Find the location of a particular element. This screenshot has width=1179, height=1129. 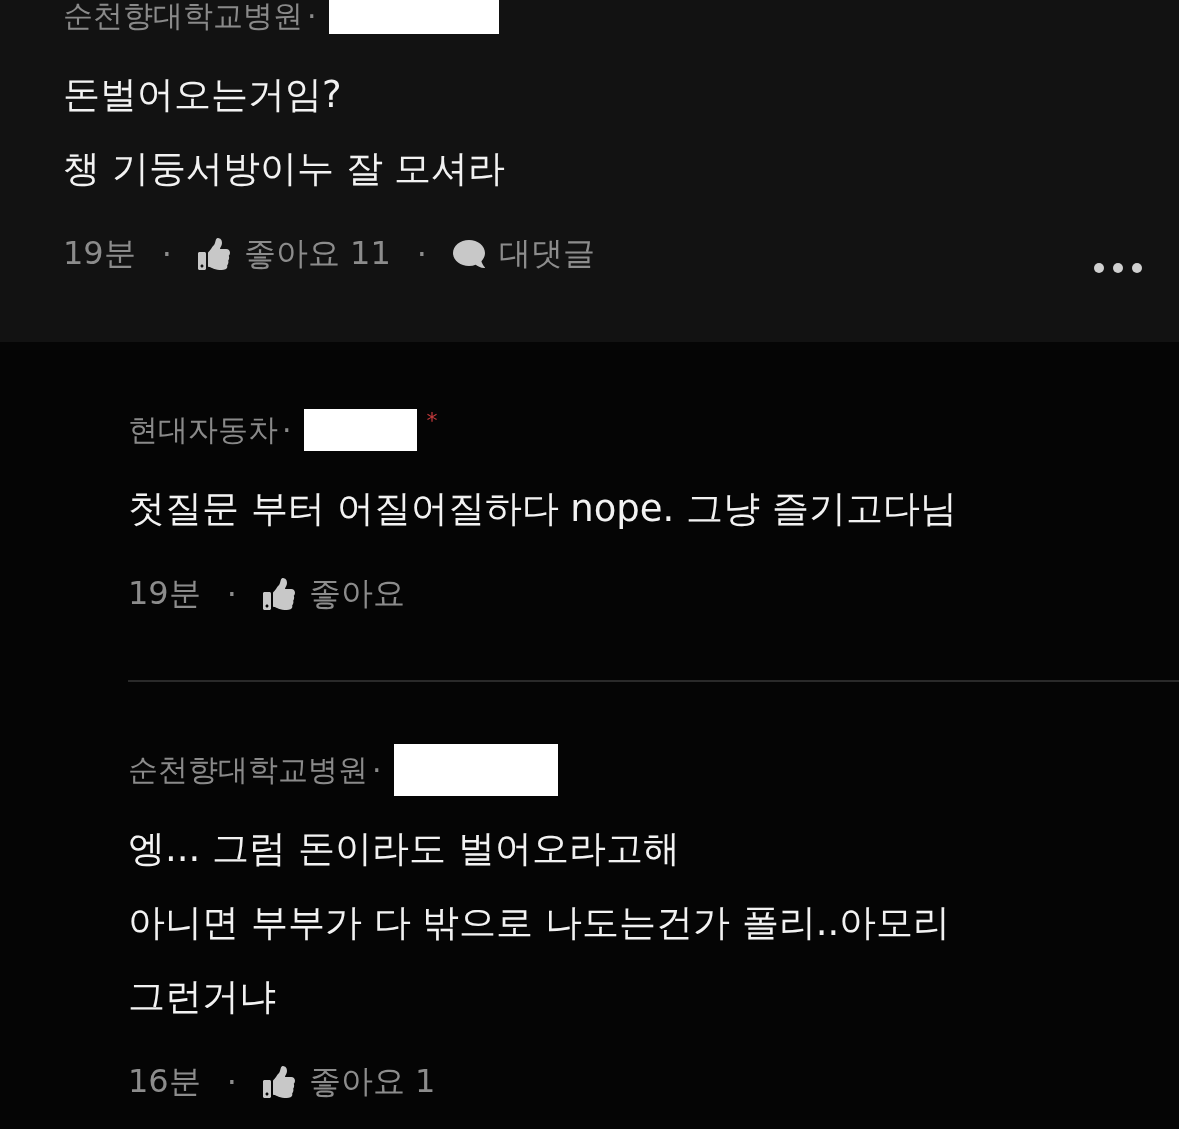

comment-text: 돈벌어오는거임? is located at coordinates (203, 95).